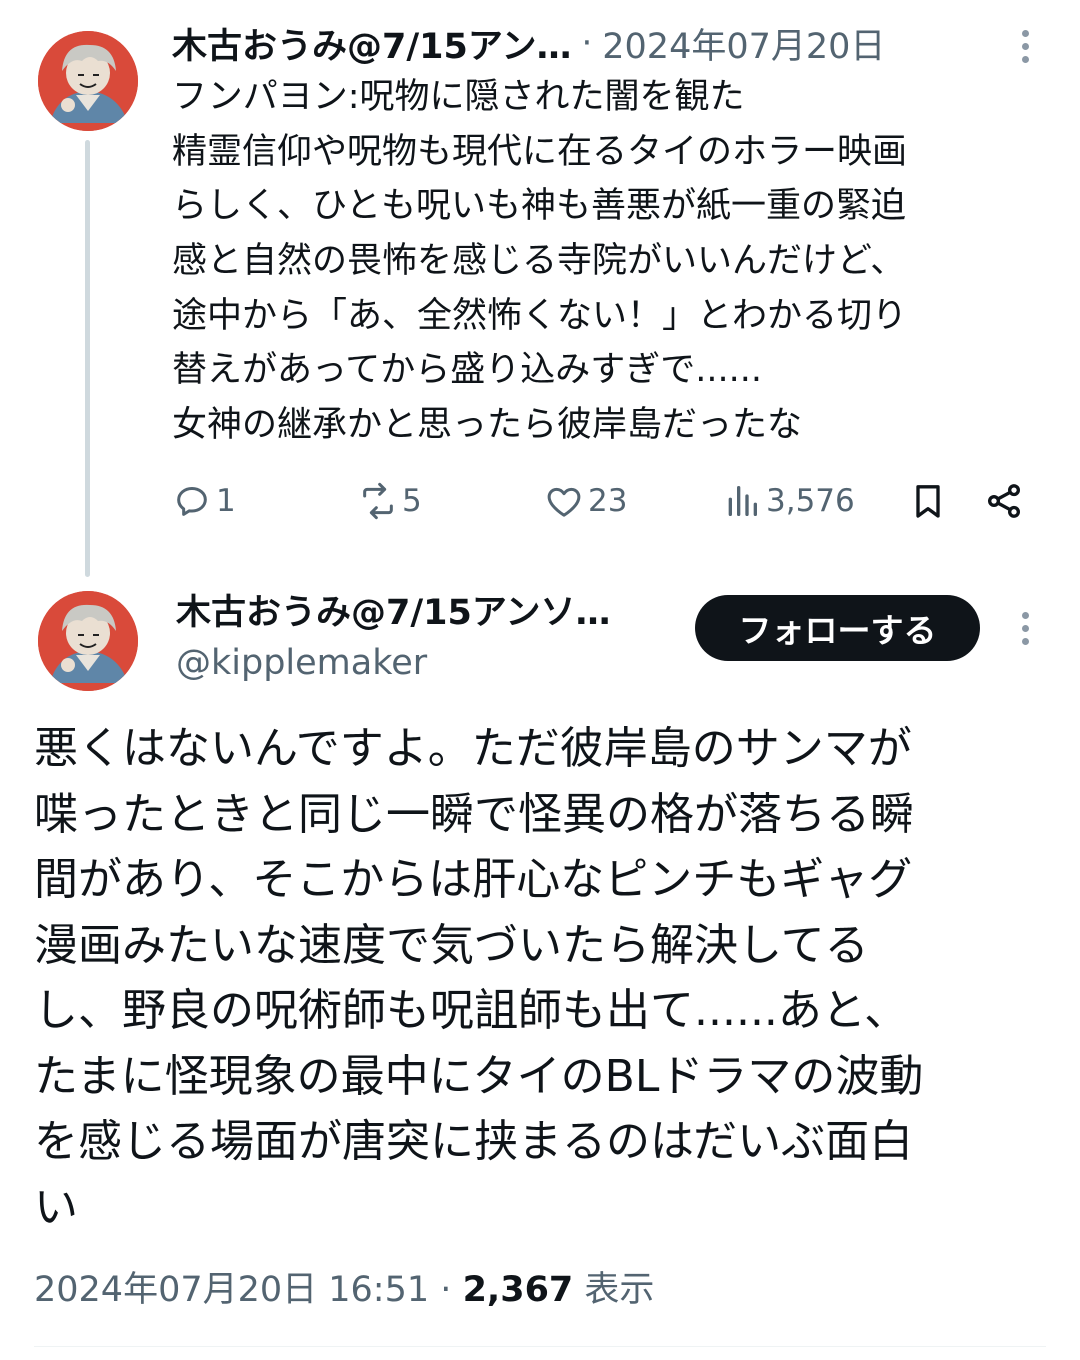  I want to click on text-line: 精霊信仰や呪物も現代に在るタイのホラー映画, so click(540, 151).